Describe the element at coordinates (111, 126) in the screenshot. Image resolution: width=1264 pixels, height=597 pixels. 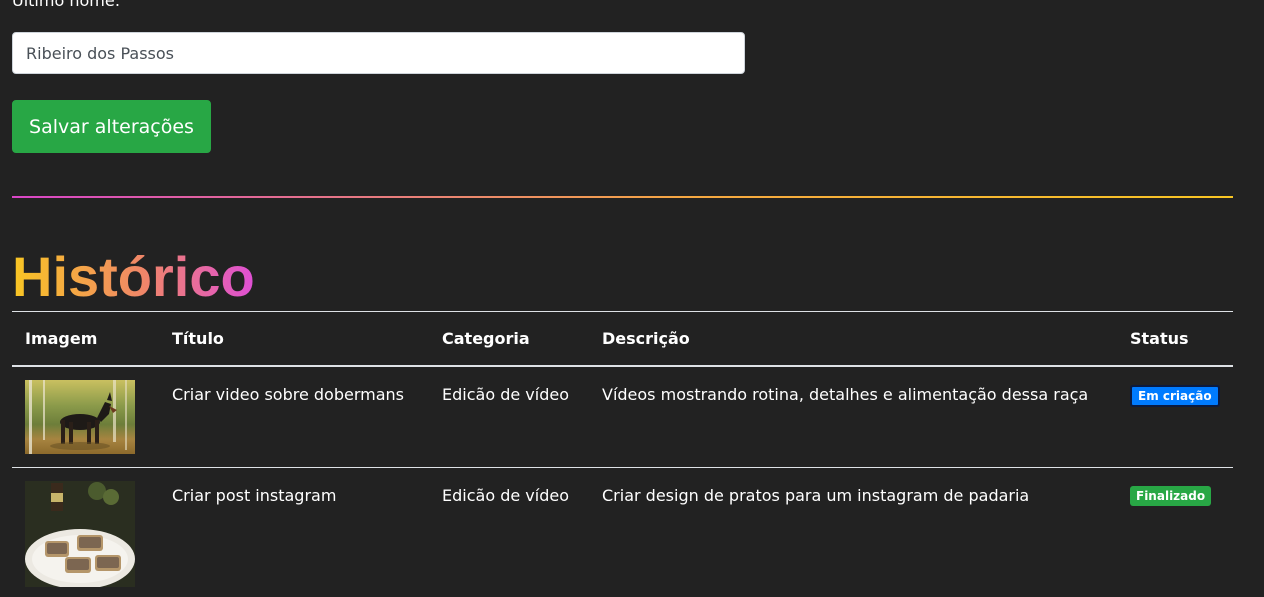
I see `save-changes-button: Salvar alterações` at that location.